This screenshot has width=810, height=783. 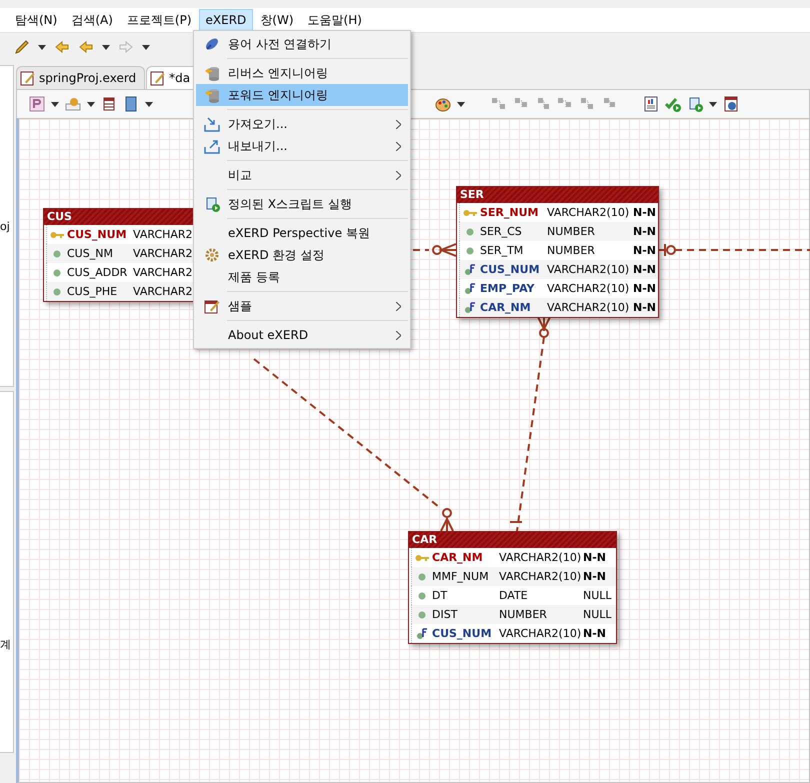 I want to click on menu-title: 도움말(H), so click(x=334, y=20).